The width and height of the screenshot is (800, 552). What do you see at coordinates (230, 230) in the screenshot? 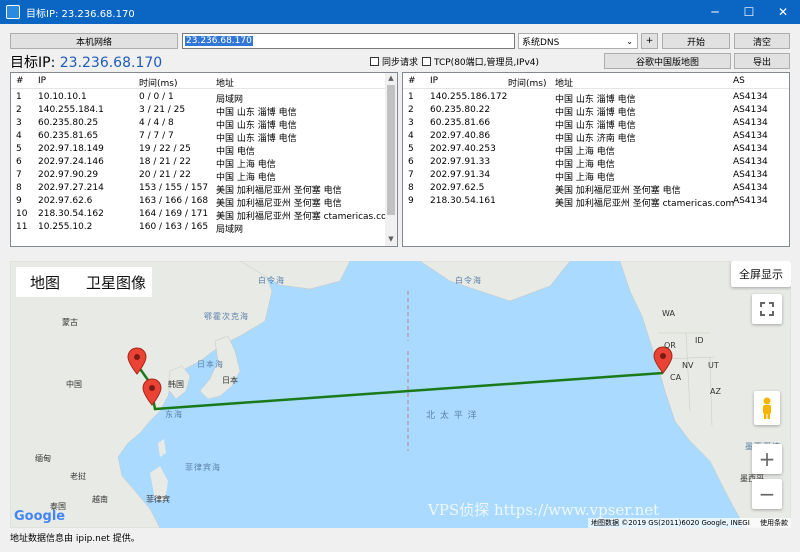
I see `table-cell: 局域网` at bounding box center [230, 230].